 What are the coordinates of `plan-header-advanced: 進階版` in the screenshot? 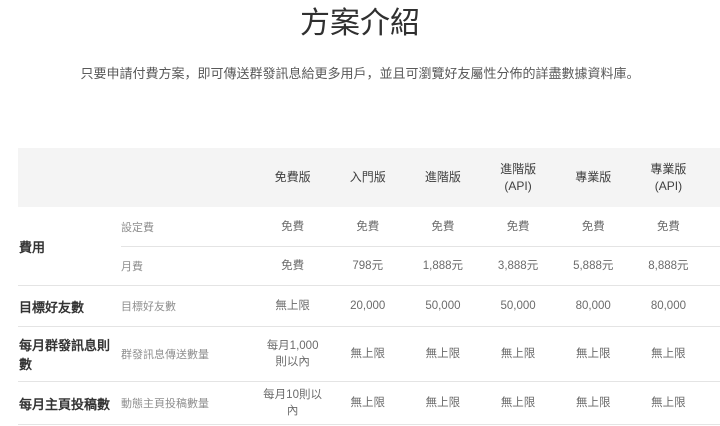 It's located at (442, 177).